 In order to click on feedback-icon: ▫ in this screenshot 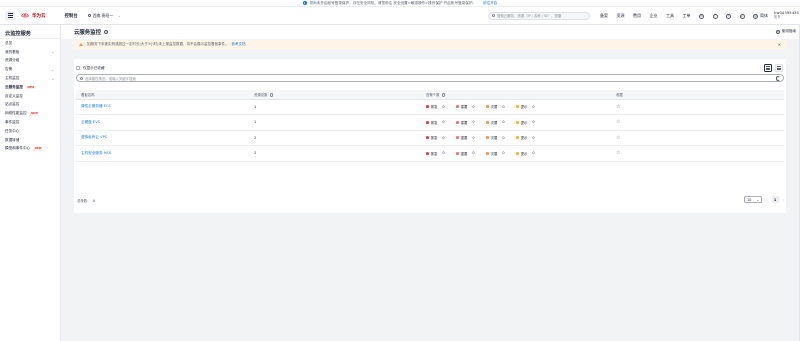, I will do `click(742, 16)`.